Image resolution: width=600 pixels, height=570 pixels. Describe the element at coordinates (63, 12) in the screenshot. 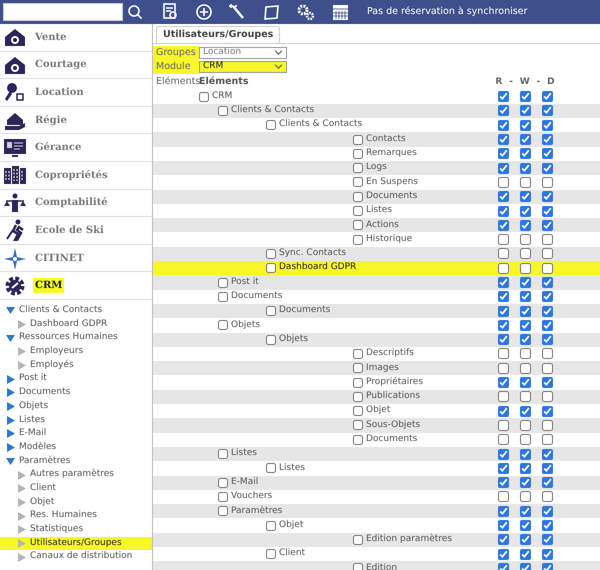

I see `search-field` at that location.